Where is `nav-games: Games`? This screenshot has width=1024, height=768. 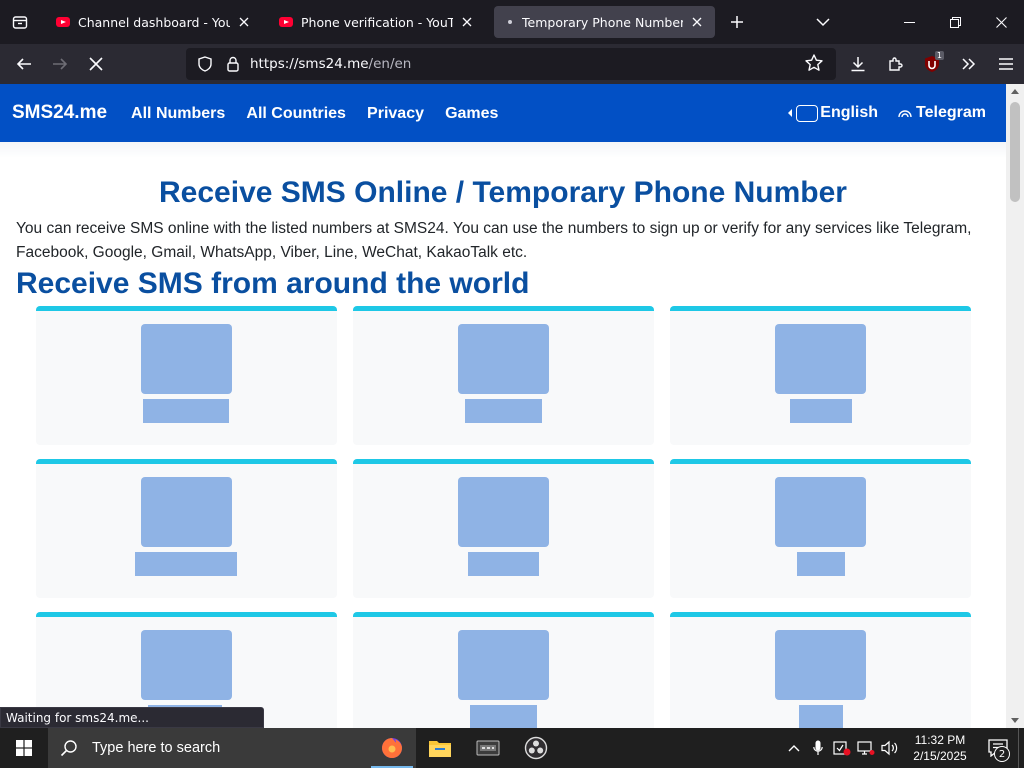 nav-games: Games is located at coordinates (471, 113).